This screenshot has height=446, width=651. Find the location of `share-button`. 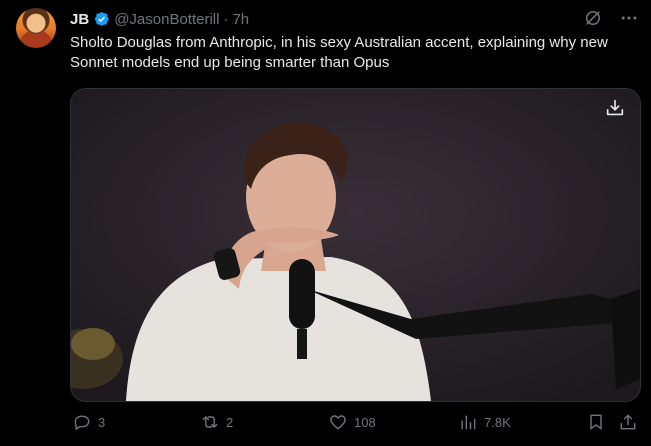

share-button is located at coordinates (628, 422).